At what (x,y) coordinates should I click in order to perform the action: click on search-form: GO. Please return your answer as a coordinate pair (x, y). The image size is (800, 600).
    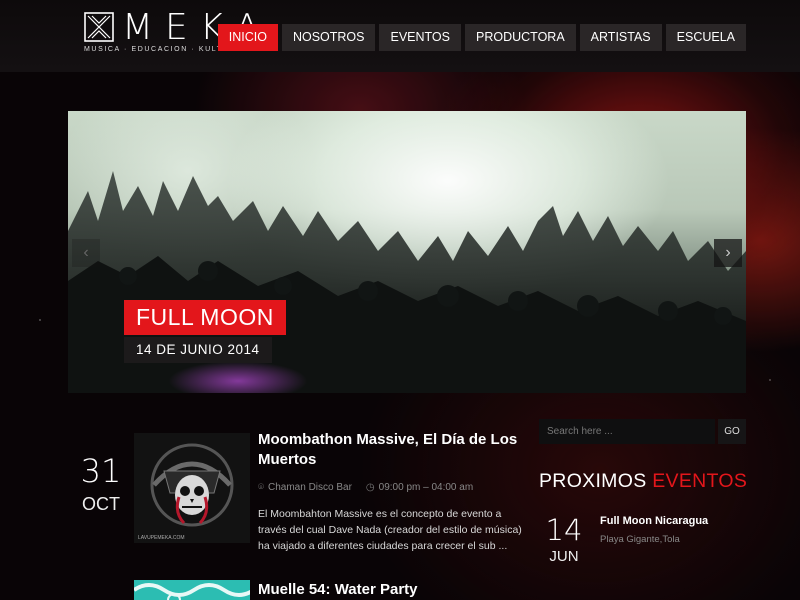
    Looking at the image, I should click on (642, 431).